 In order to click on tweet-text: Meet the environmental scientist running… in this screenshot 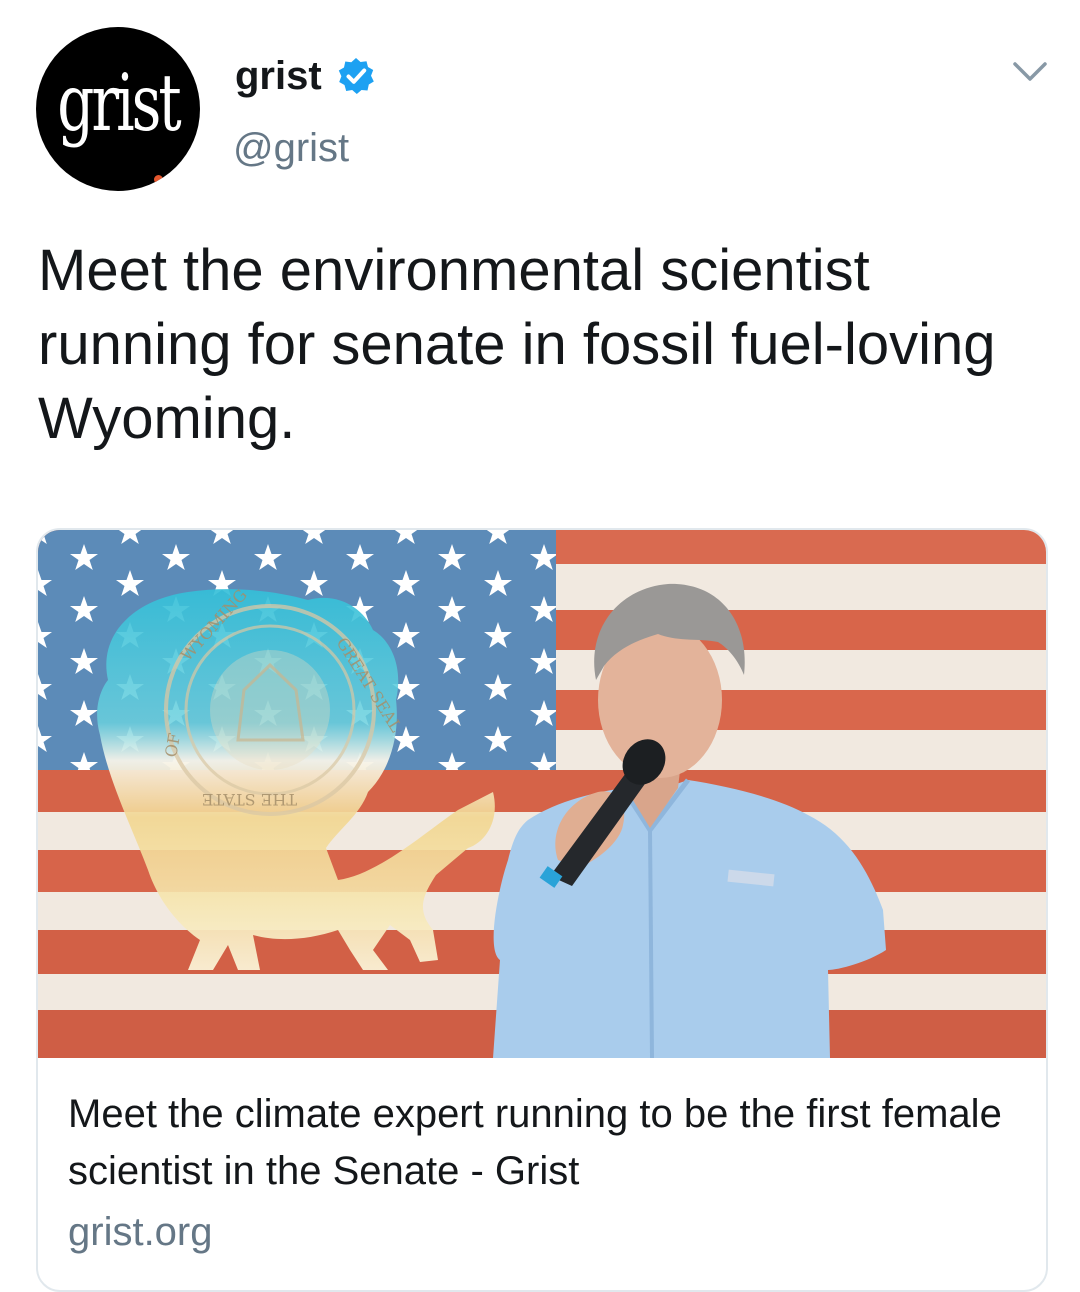, I will do `click(517, 344)`.